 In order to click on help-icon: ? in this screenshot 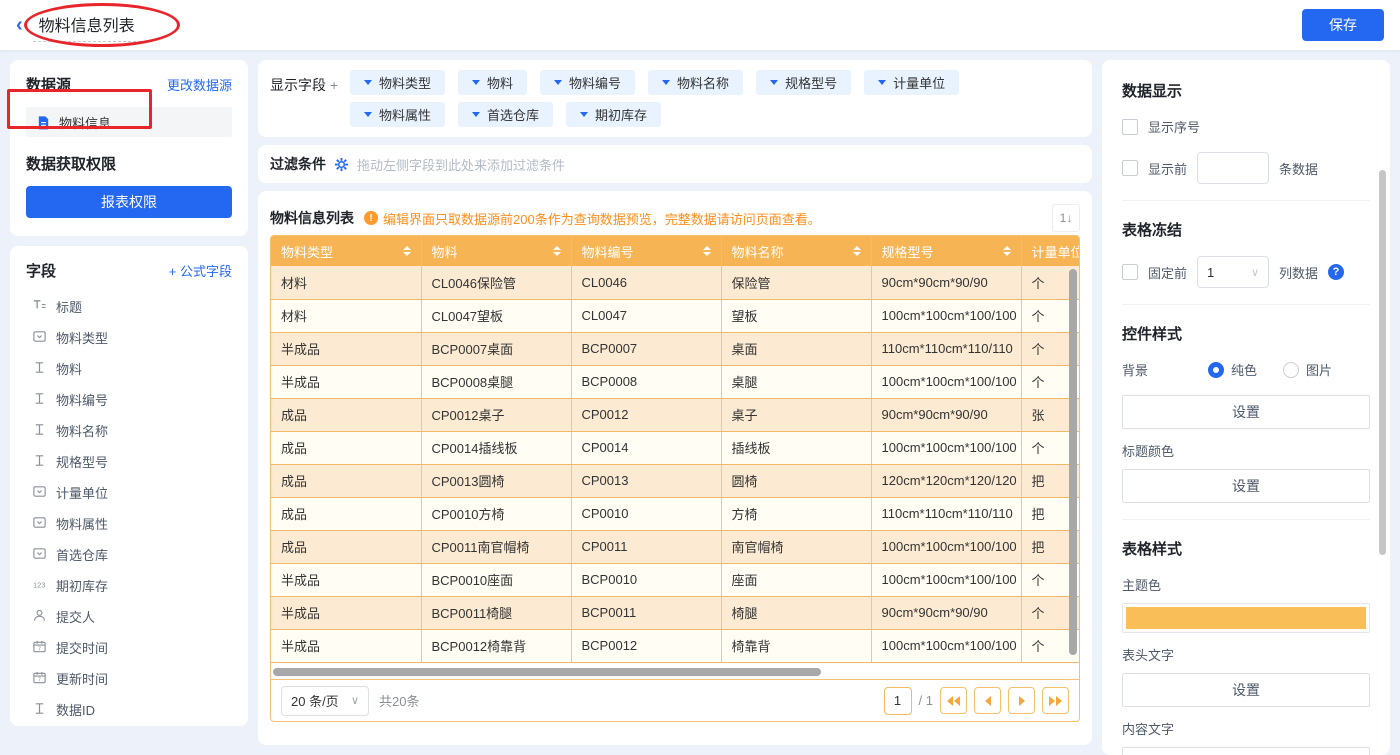, I will do `click(1336, 272)`.